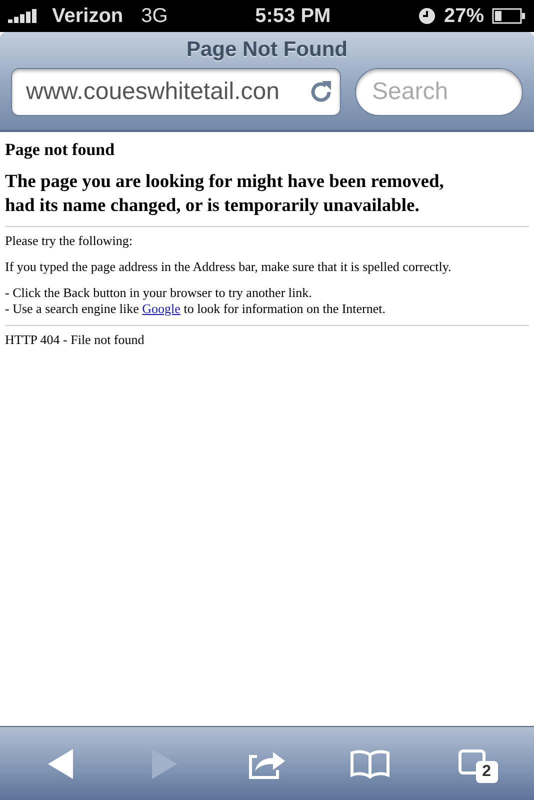 The width and height of the screenshot is (534, 800). I want to click on page-heading: Page not found, so click(60, 150).